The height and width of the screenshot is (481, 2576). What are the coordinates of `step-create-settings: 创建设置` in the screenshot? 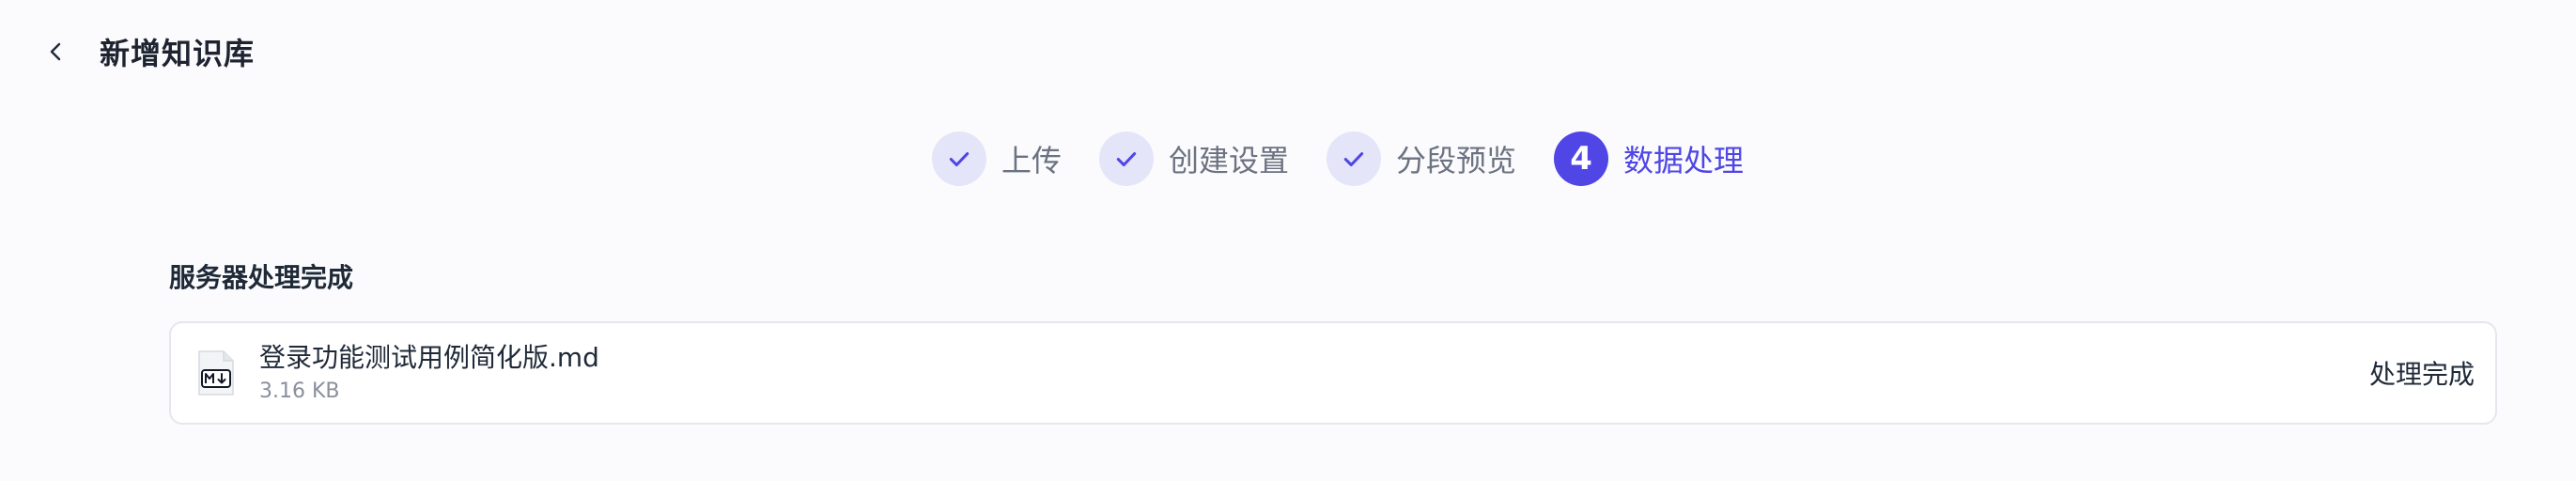 It's located at (1194, 159).